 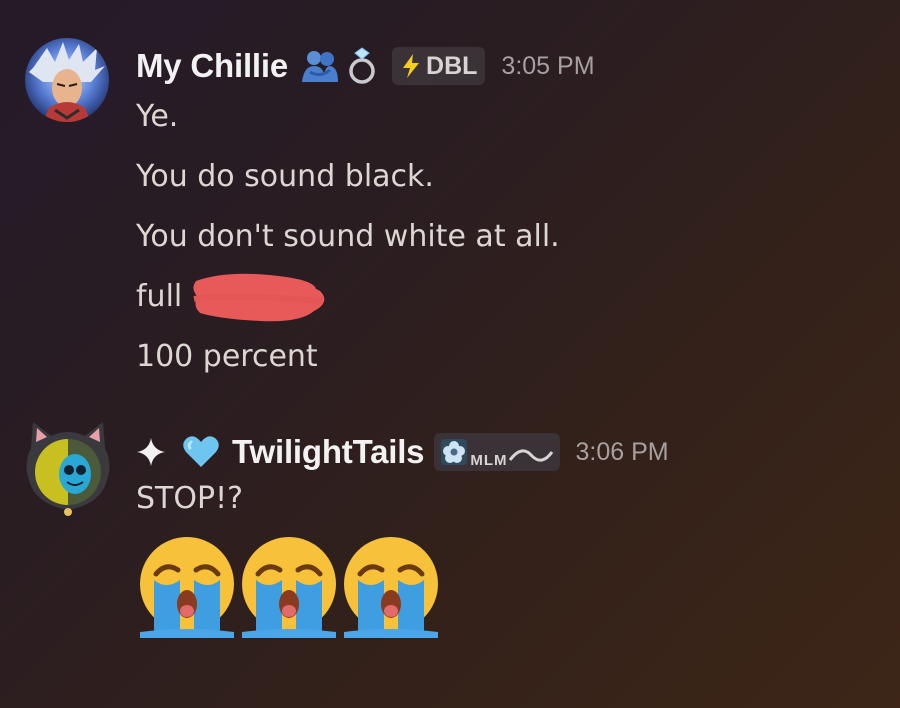 I want to click on user-avatar-my-chillie, so click(x=67, y=80).